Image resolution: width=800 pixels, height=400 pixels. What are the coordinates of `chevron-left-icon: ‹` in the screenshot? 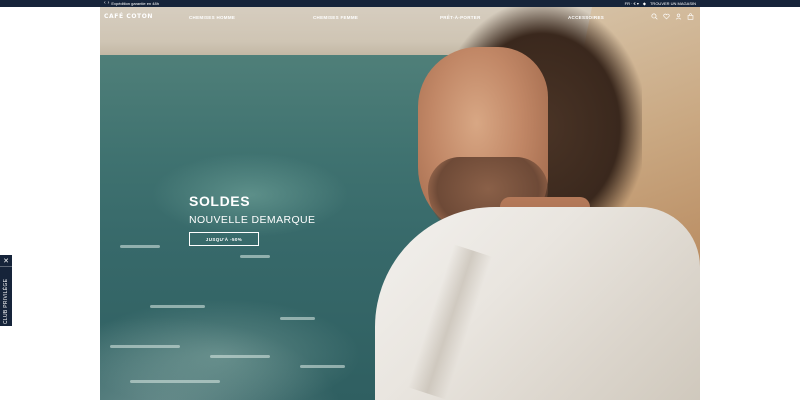 It's located at (105, 3).